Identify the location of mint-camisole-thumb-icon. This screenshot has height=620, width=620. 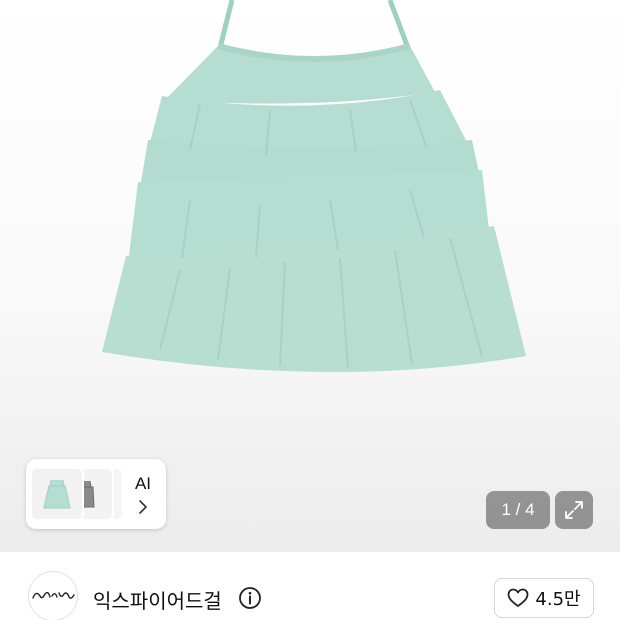
(57, 494).